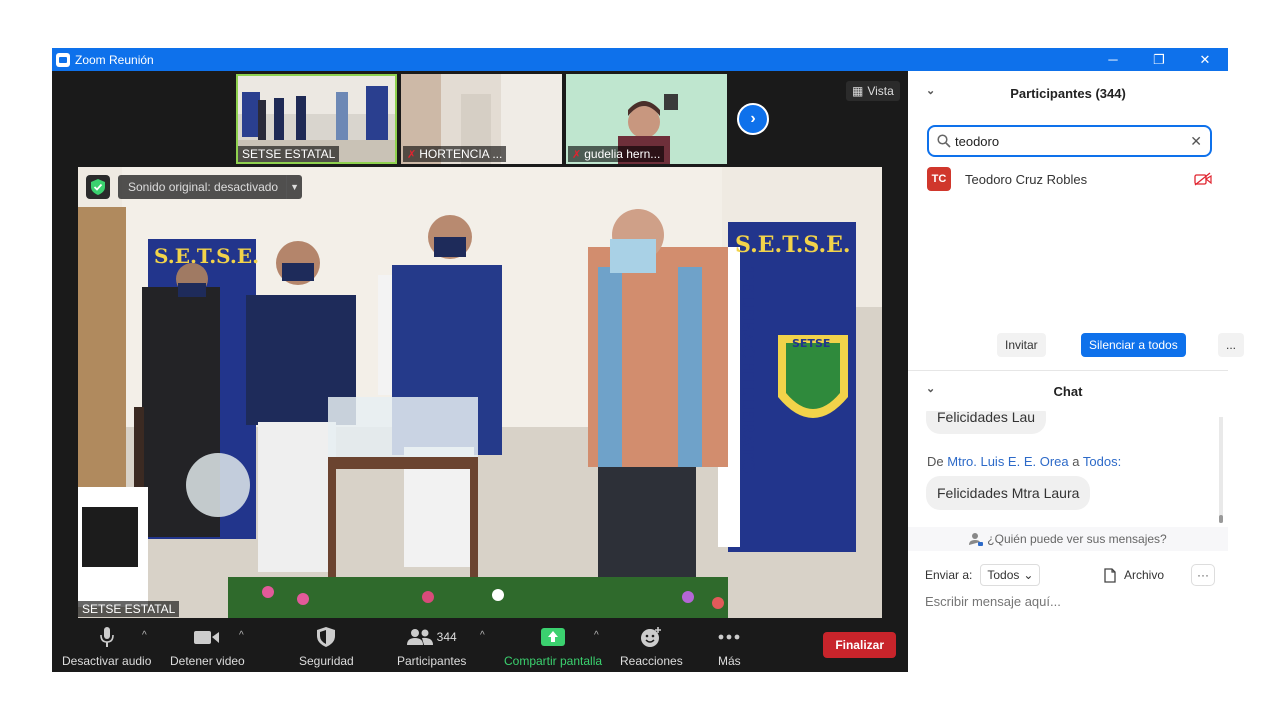 This screenshot has width=1280, height=720. Describe the element at coordinates (1026, 179) in the screenshot. I see `participant-name: Teodoro Cruz Robles` at that location.